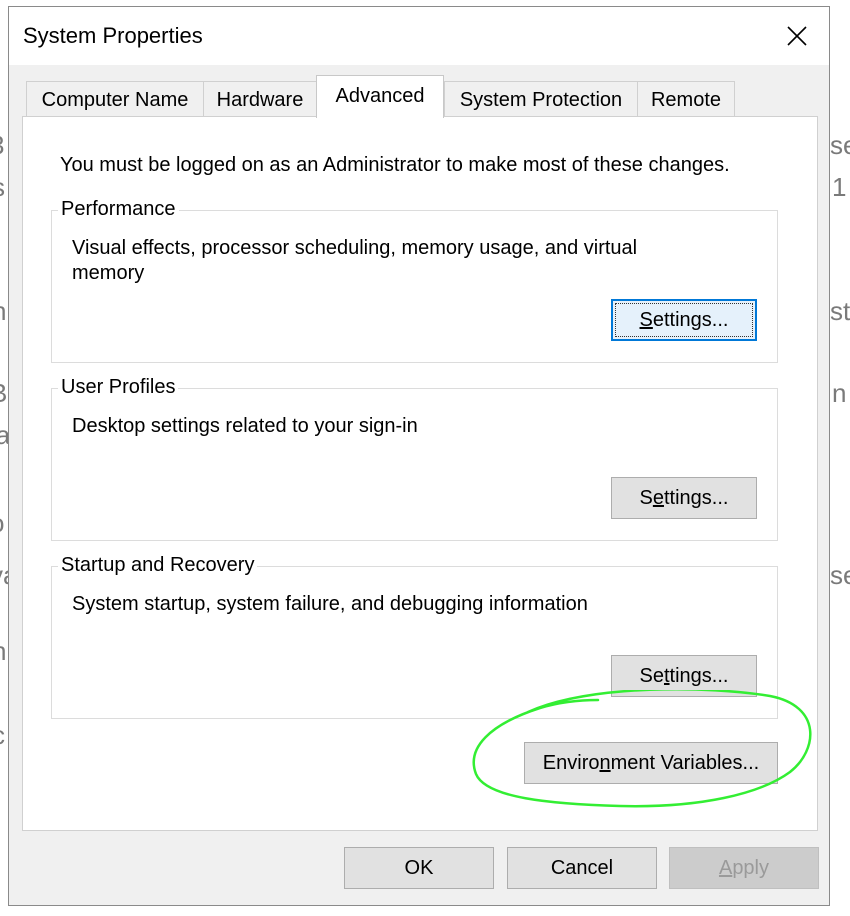 Image resolution: width=850 pixels, height=916 pixels. I want to click on background-text: B, so click(3, 393).